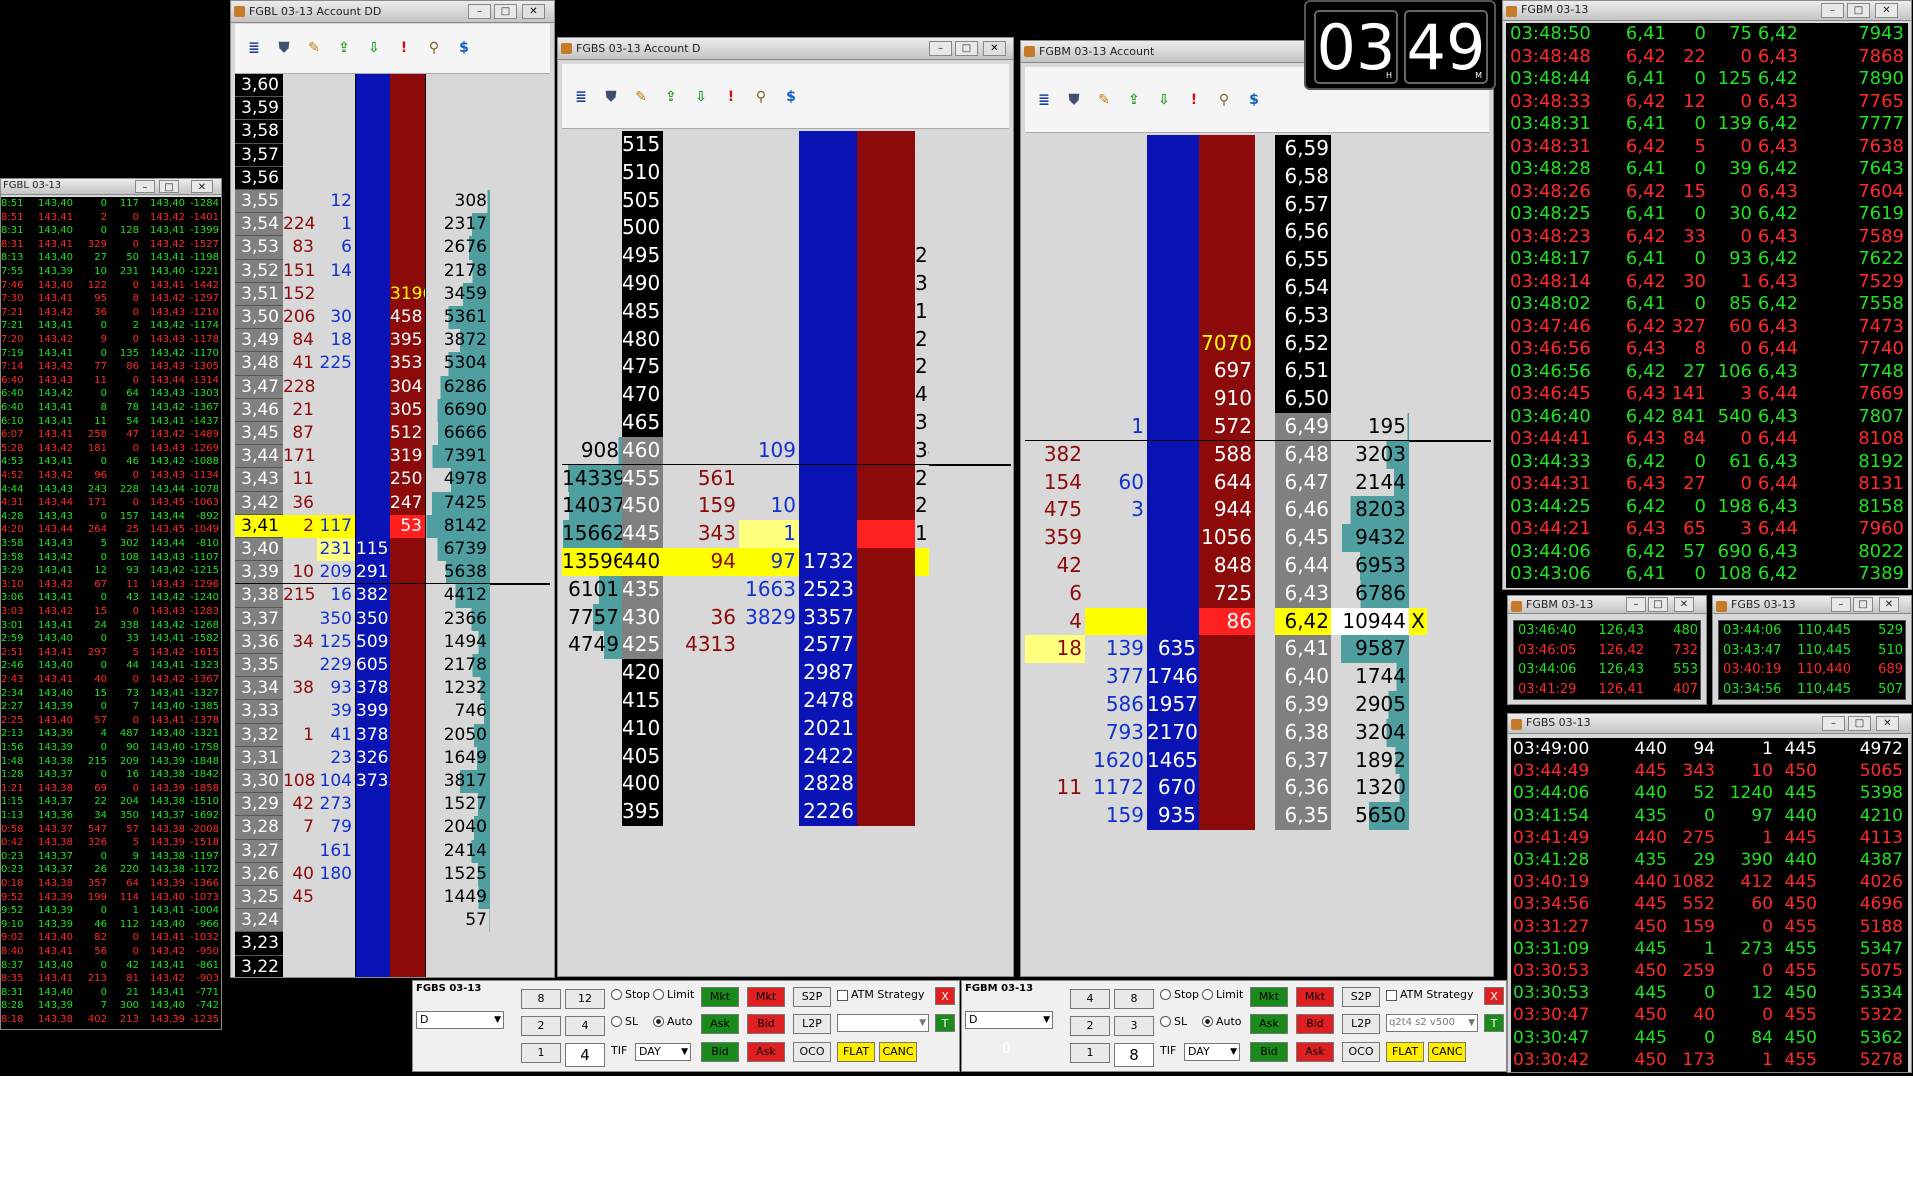  I want to click on bid-cell: 3357, so click(828, 617).